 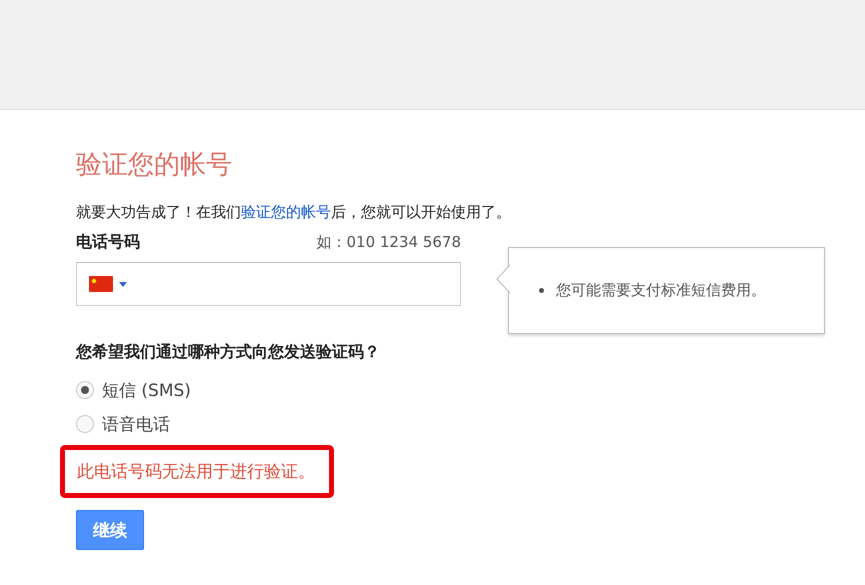 I want to click on phone-hint: 如：010 1234 5678, so click(x=388, y=242).